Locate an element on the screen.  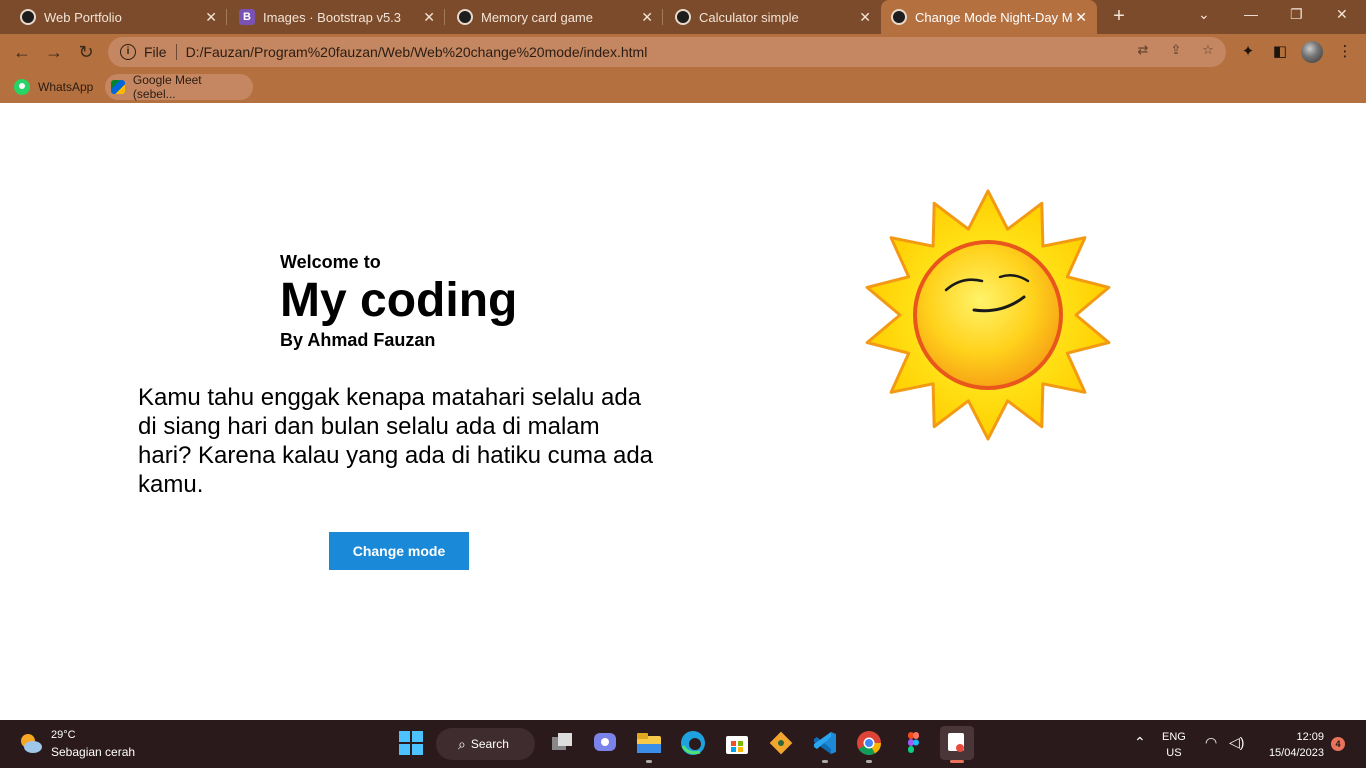
snipping-tool-icon is located at coordinates (957, 743).